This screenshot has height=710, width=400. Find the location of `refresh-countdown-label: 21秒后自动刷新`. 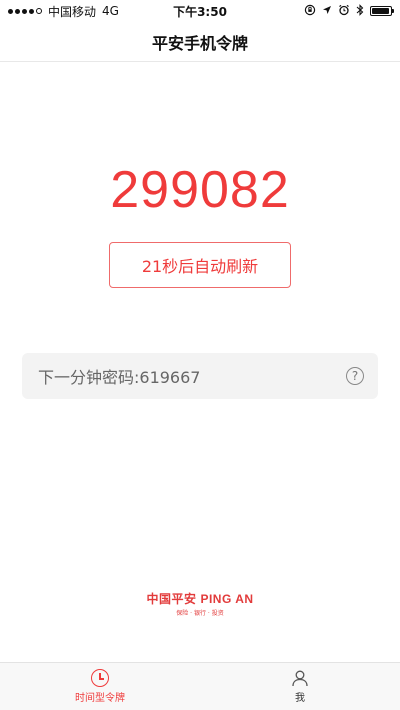

refresh-countdown-label: 21秒后自动刷新 is located at coordinates (200, 266).